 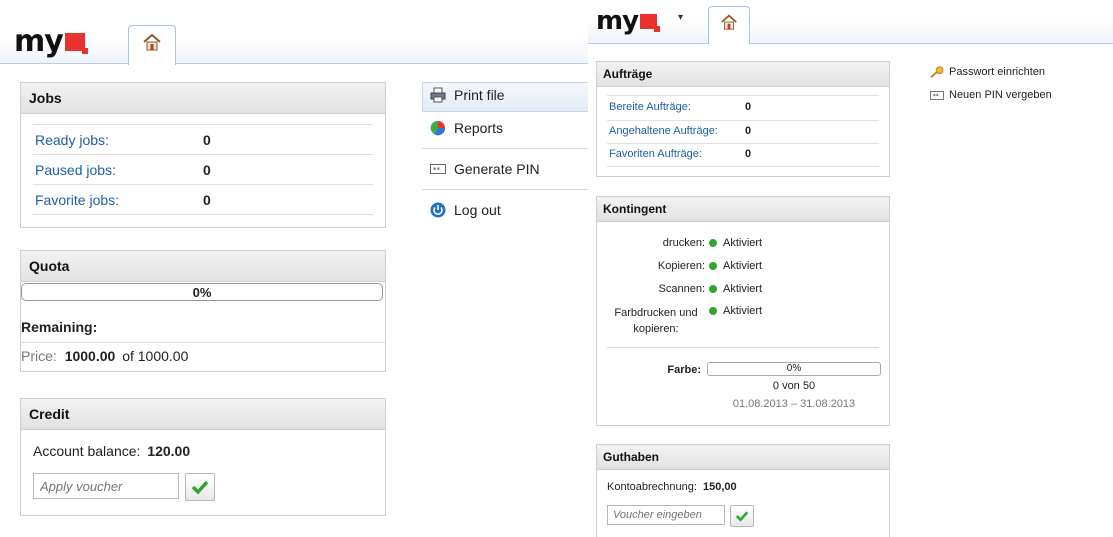 I want to click on passwort-label: Passwort einrichten, so click(x=997, y=72).